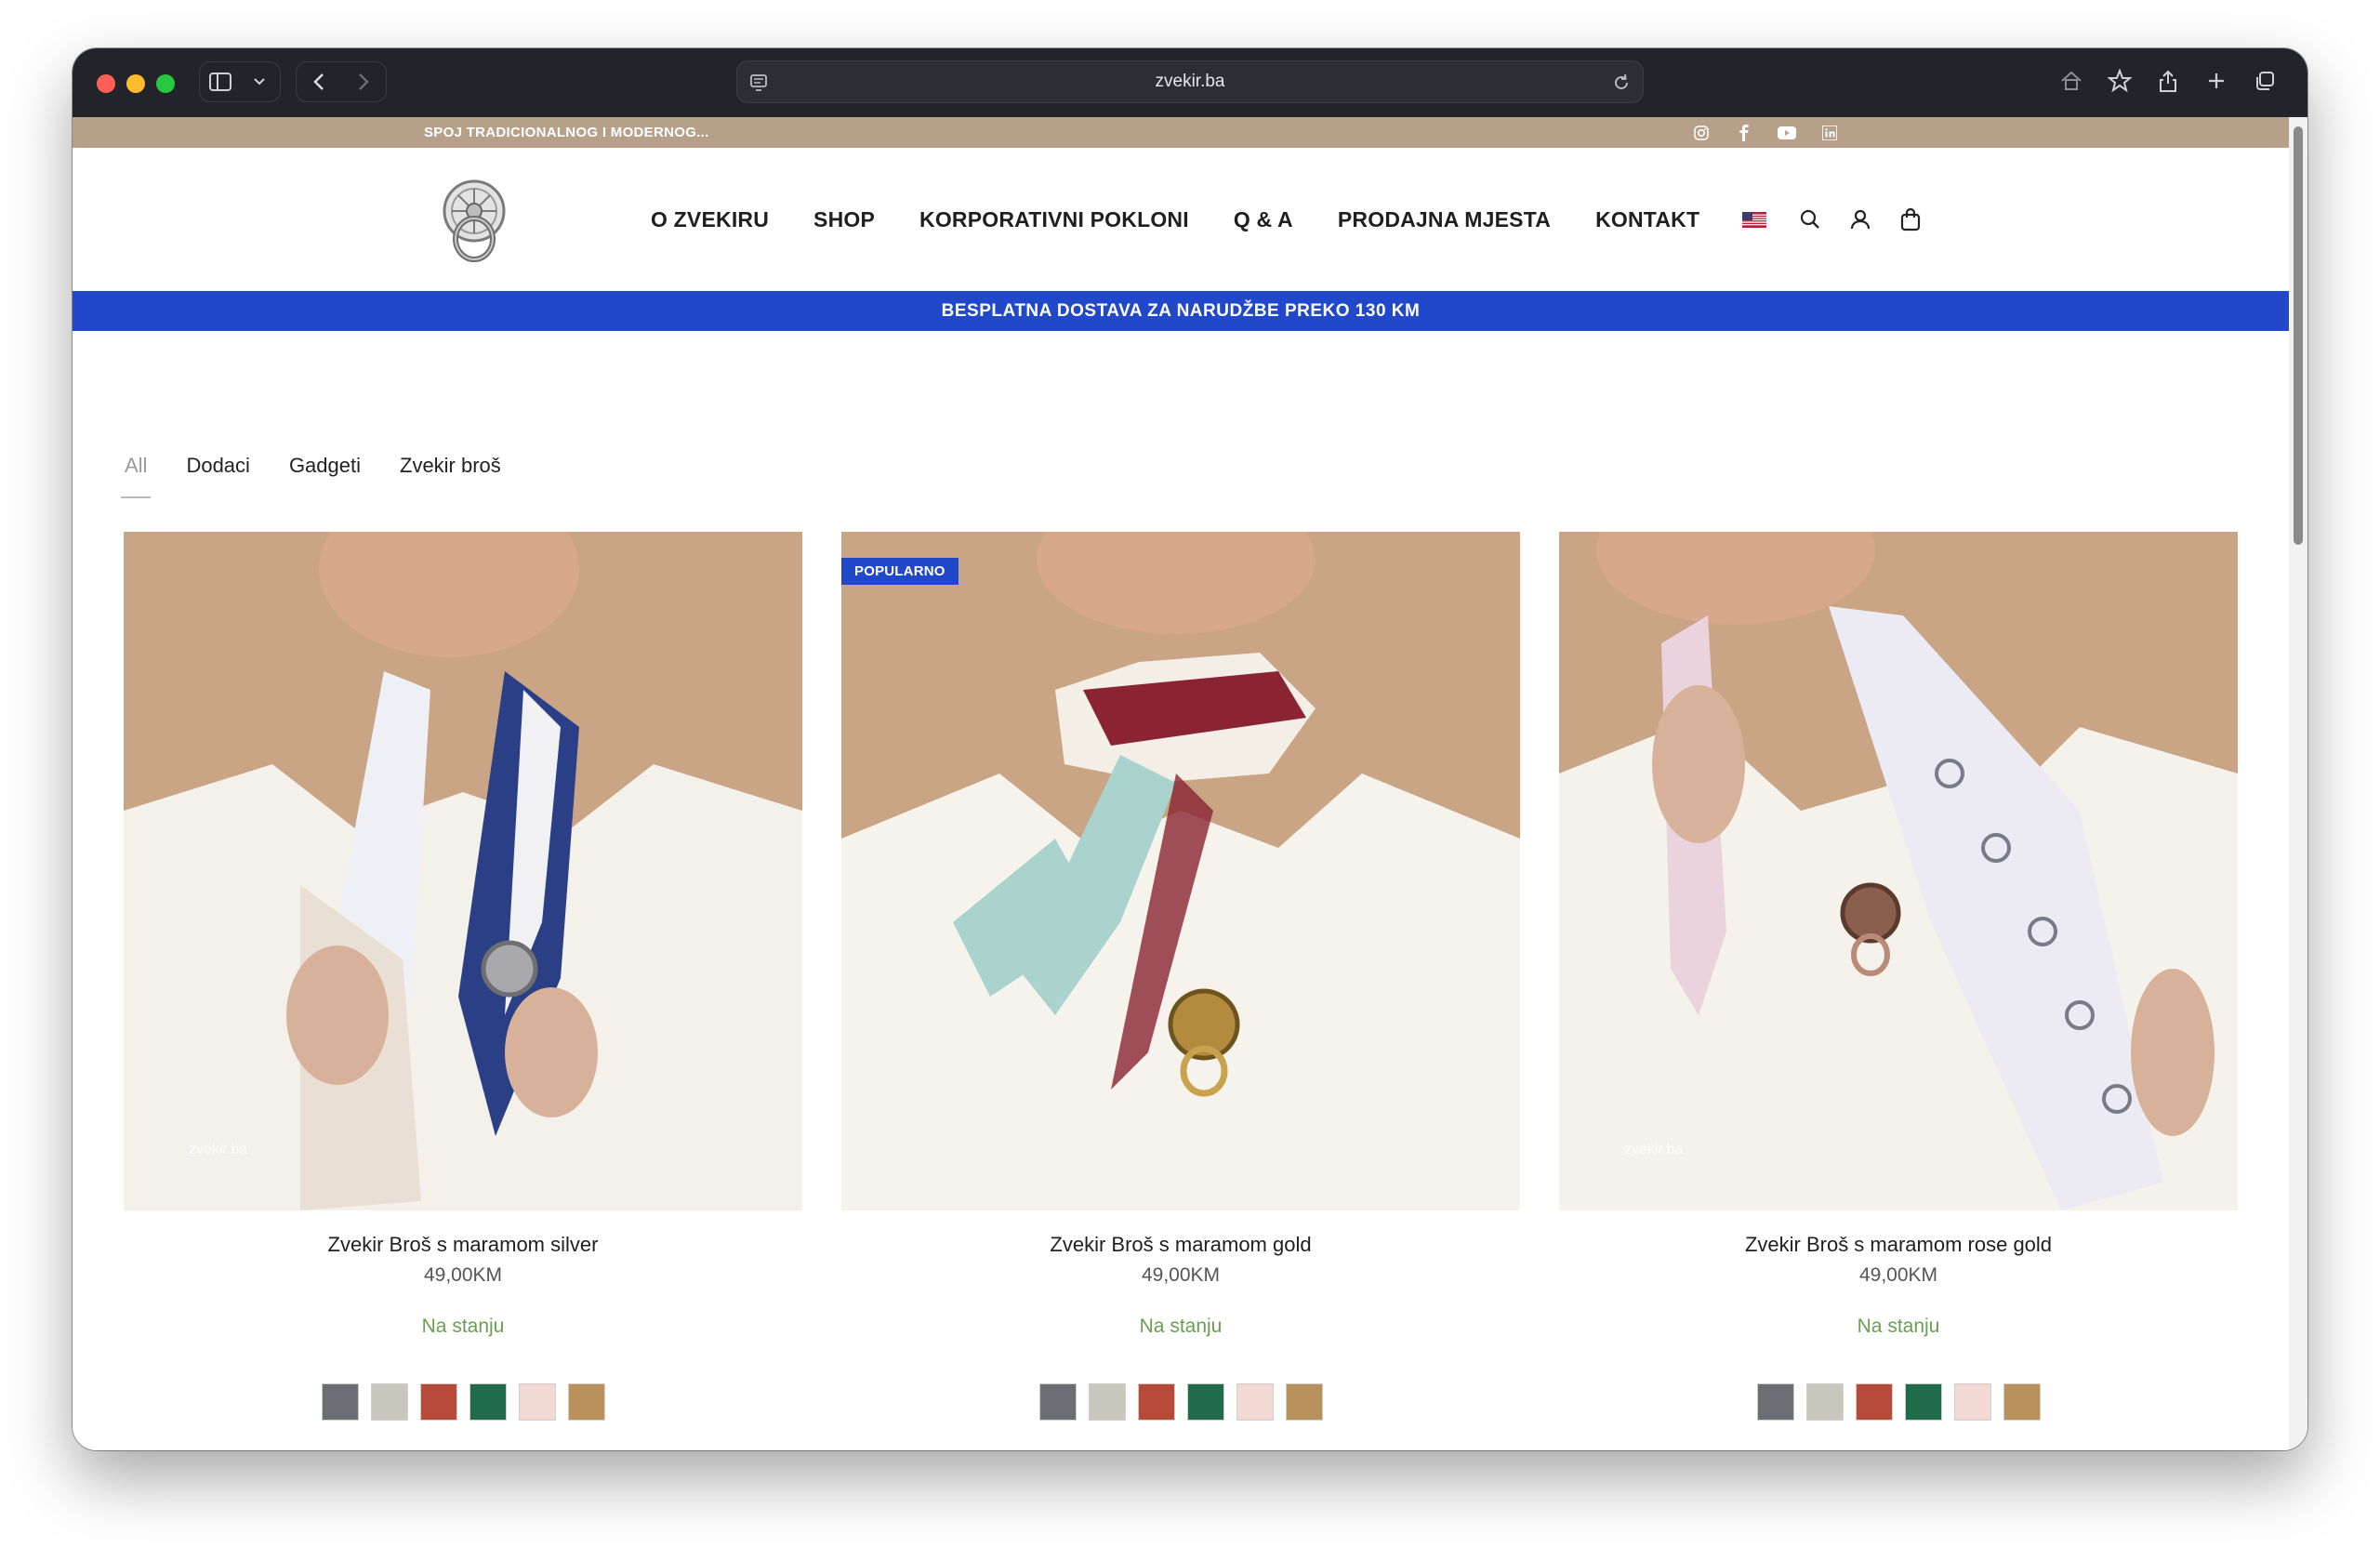  What do you see at coordinates (325, 472) in the screenshot?
I see `filter-gadgeti: Gadgeti` at bounding box center [325, 472].